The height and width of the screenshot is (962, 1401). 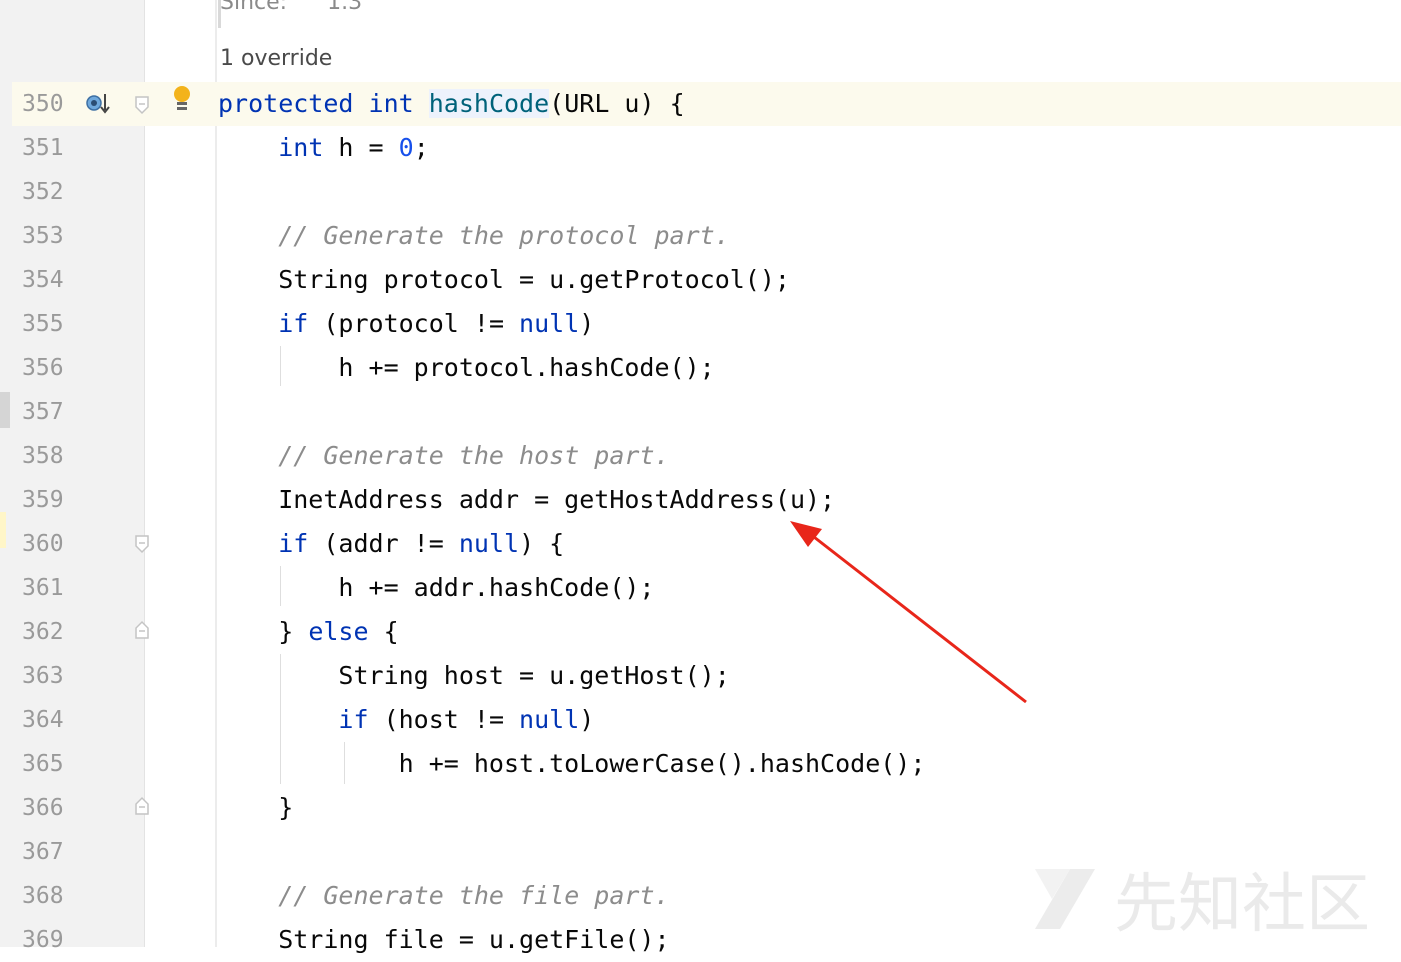 What do you see at coordinates (436, 588) in the screenshot?
I see `code-line: h += addr.hashCode();` at bounding box center [436, 588].